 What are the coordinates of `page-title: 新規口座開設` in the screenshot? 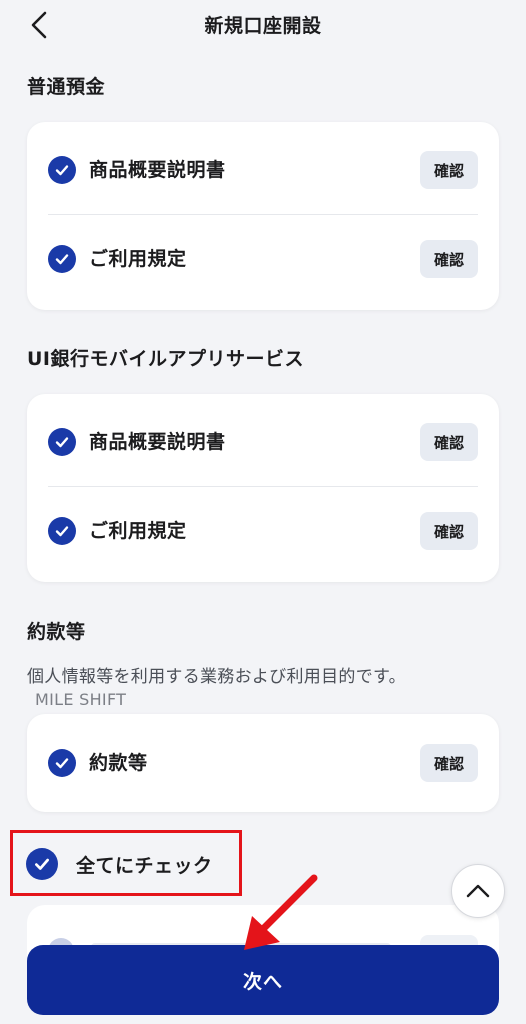 It's located at (263, 26).